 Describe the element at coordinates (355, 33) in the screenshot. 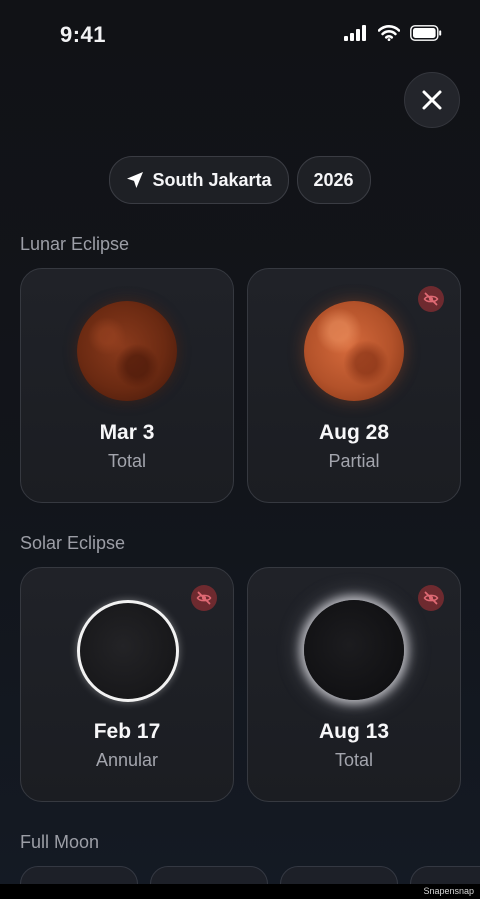

I see `signal-icon` at that location.